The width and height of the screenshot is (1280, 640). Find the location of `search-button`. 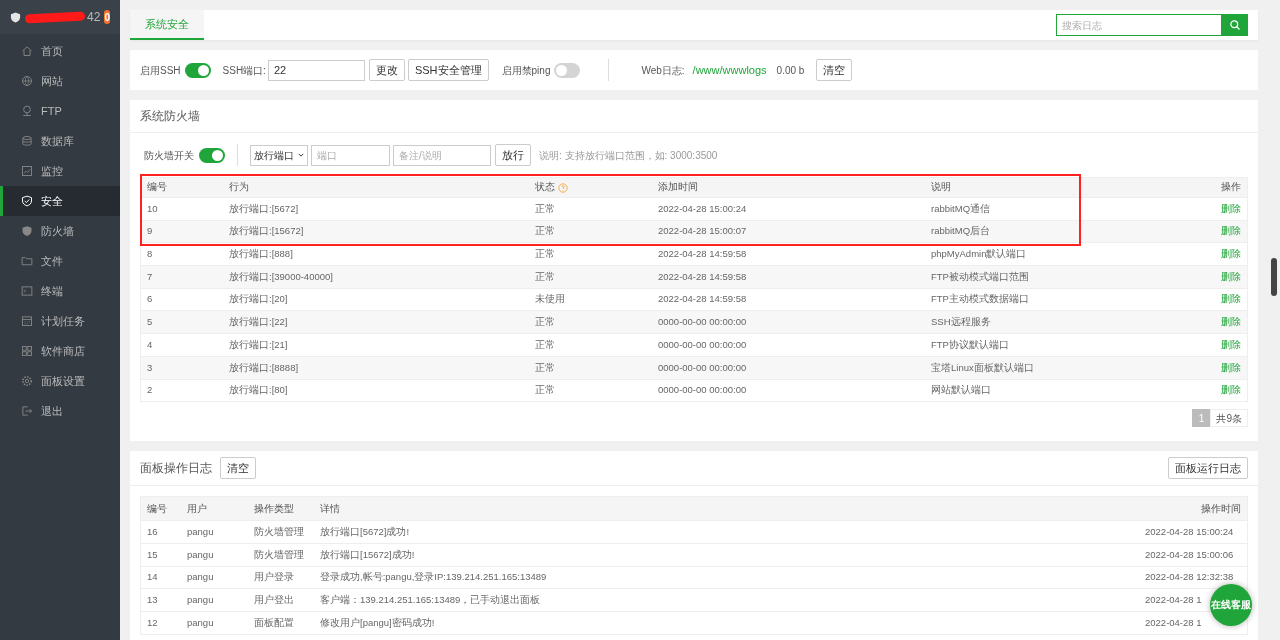

search-button is located at coordinates (1235, 25).